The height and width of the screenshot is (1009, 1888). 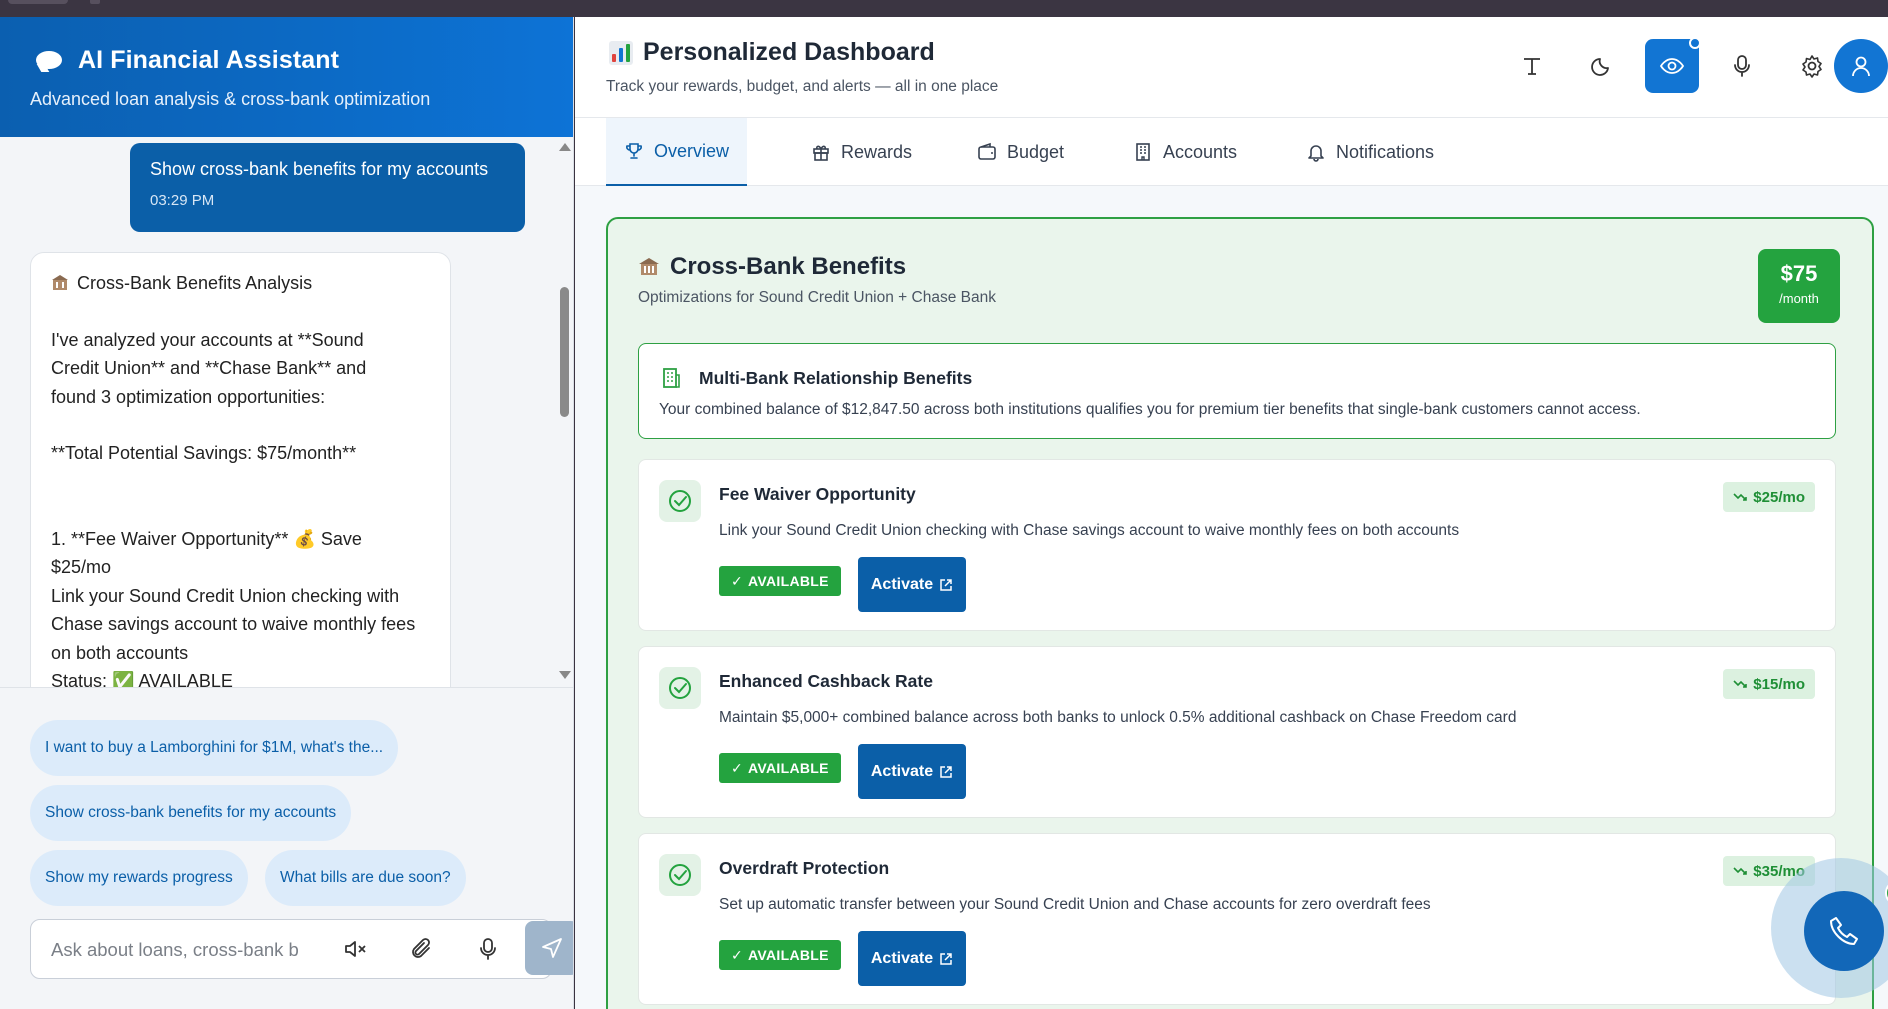 I want to click on opportunity-title: Fee Waiver Opportunity, so click(x=817, y=494).